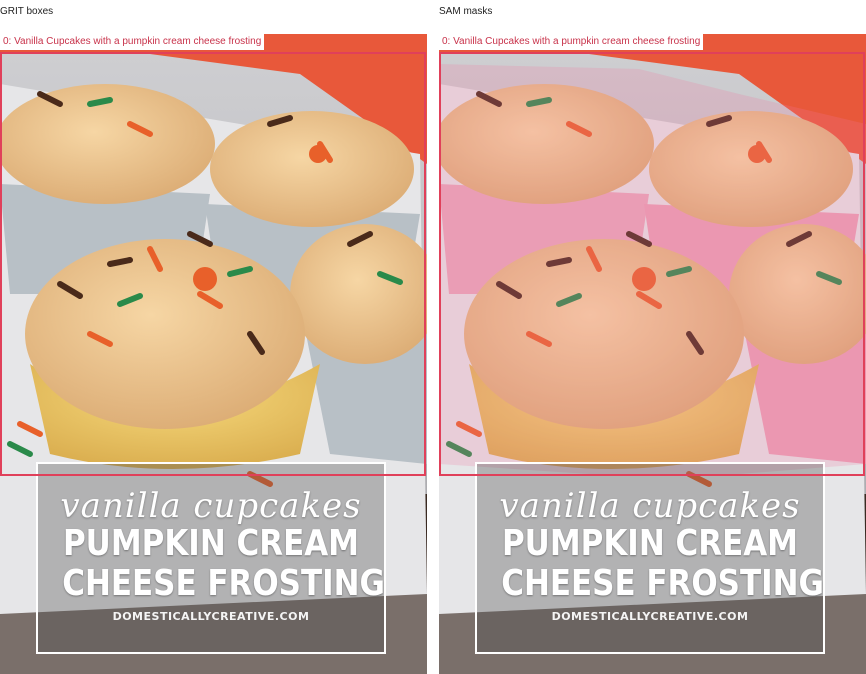 The image size is (866, 674). I want to click on panel-title-grit: GRIT boxes, so click(27, 11).